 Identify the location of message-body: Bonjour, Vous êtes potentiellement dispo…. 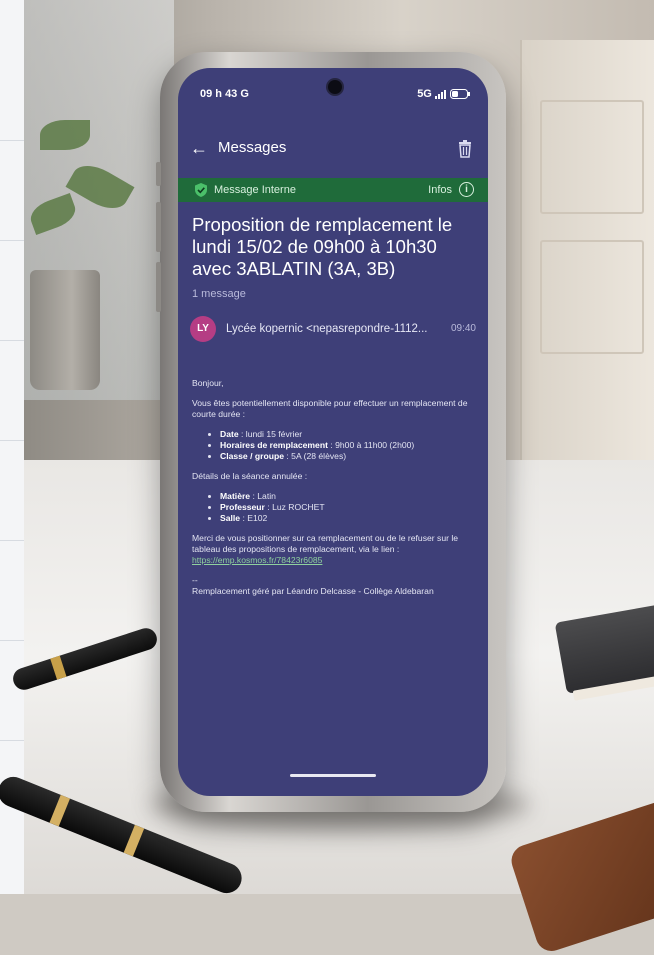
(335, 492).